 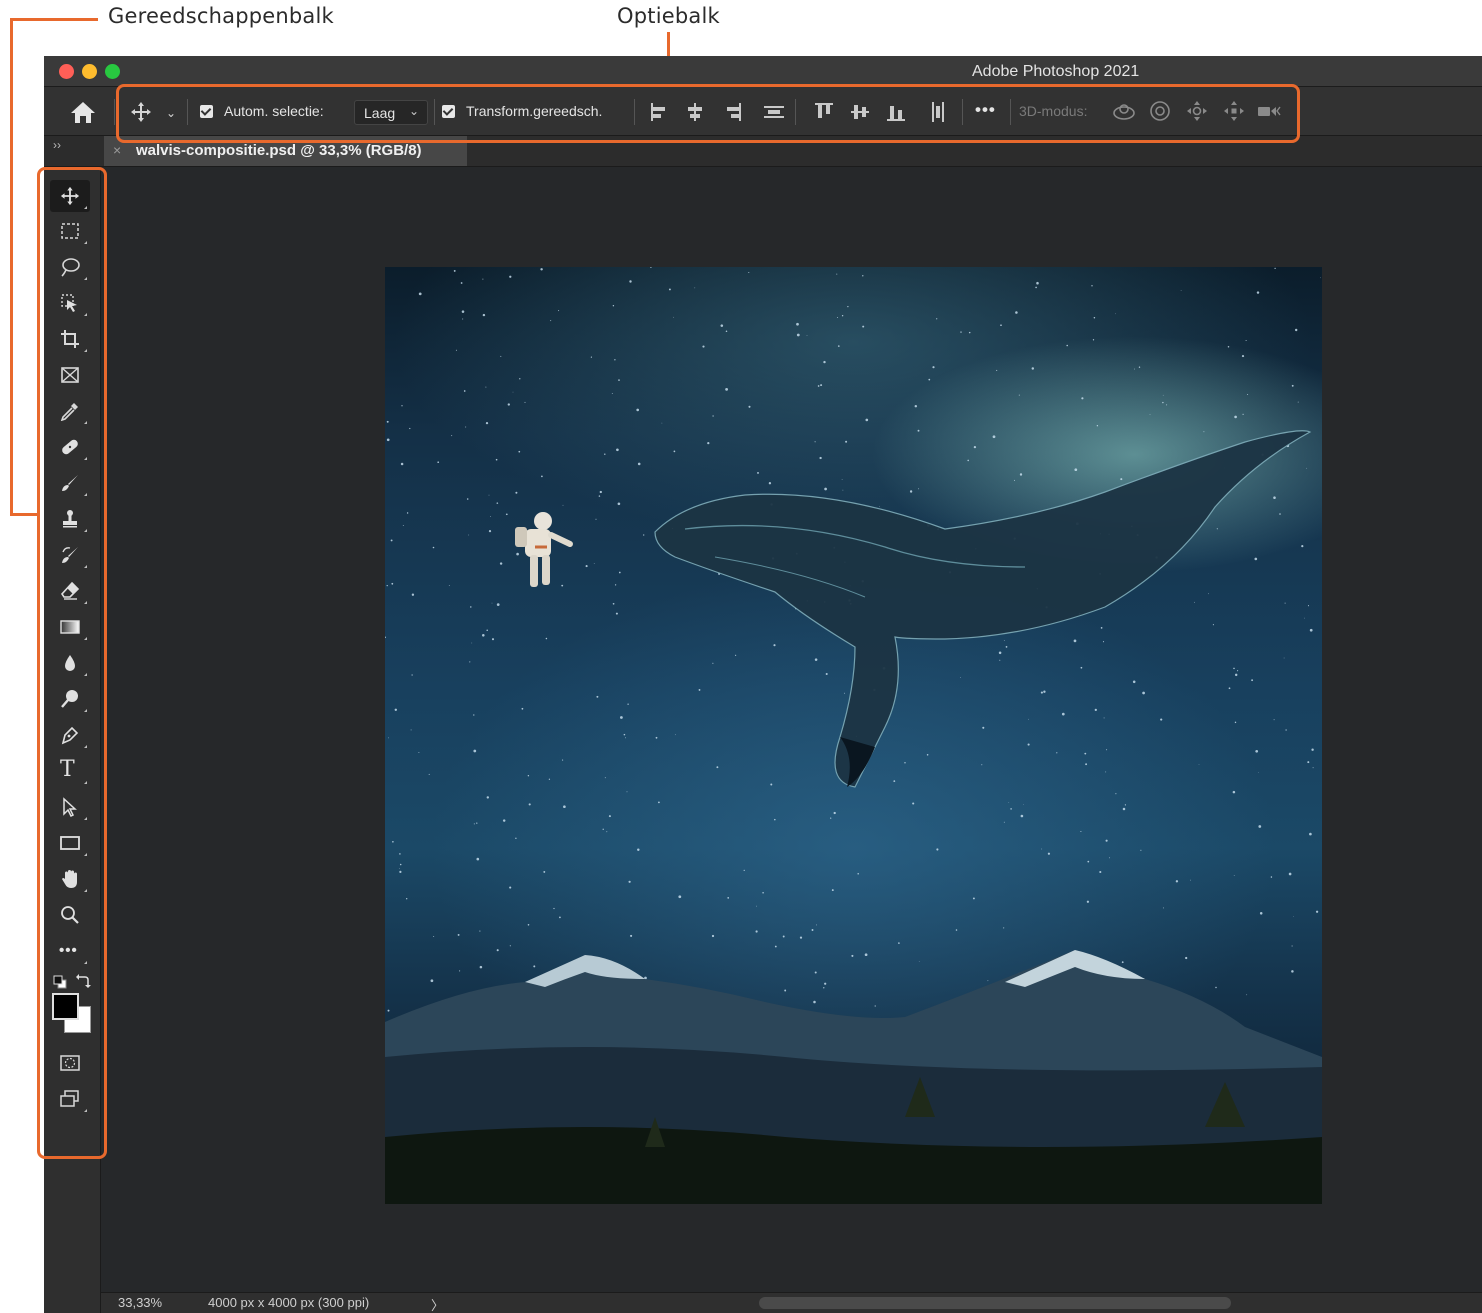 I want to click on brush-tool, so click(x=70, y=483).